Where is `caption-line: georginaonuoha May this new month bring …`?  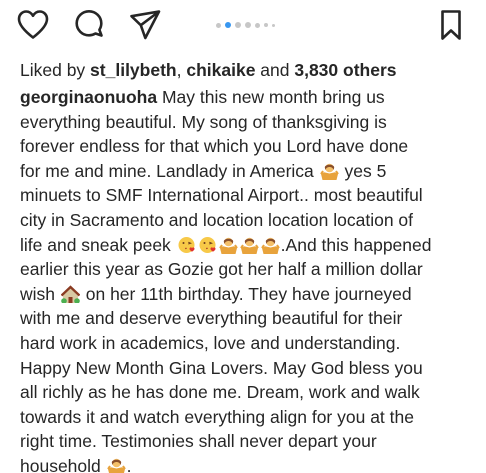
caption-line: georginaonuoha May this new month bring … is located at coordinates (245, 97).